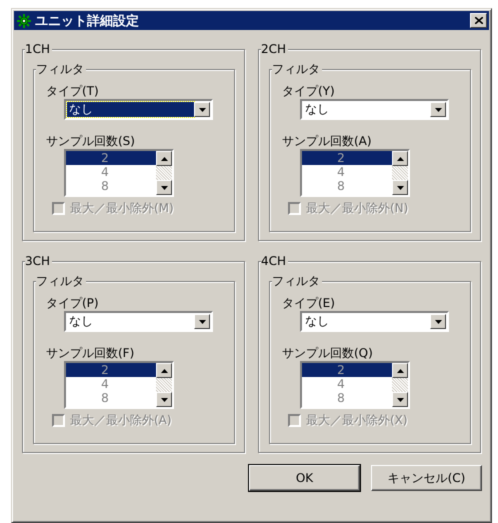  What do you see at coordinates (327, 141) in the screenshot?
I see `field-label: サンプル回数(A)` at bounding box center [327, 141].